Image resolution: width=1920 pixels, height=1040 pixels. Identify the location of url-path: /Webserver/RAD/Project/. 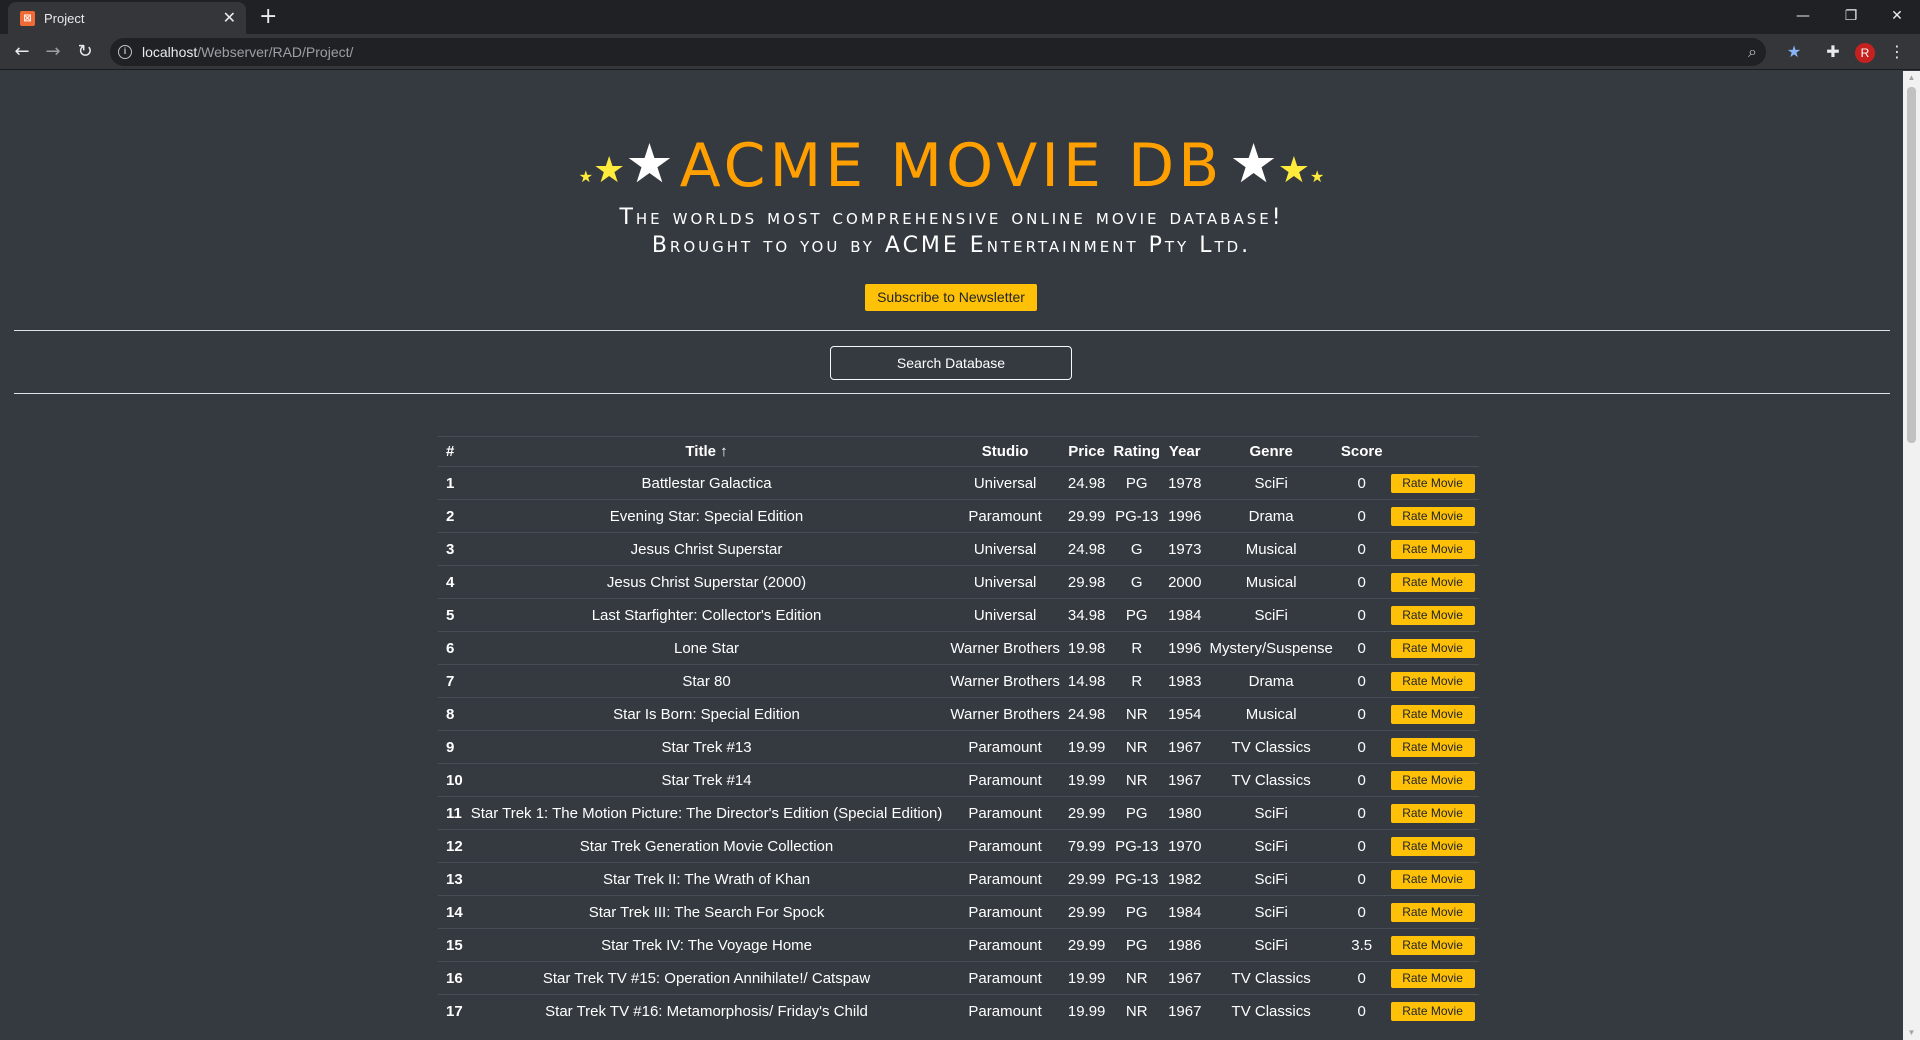
(275, 52).